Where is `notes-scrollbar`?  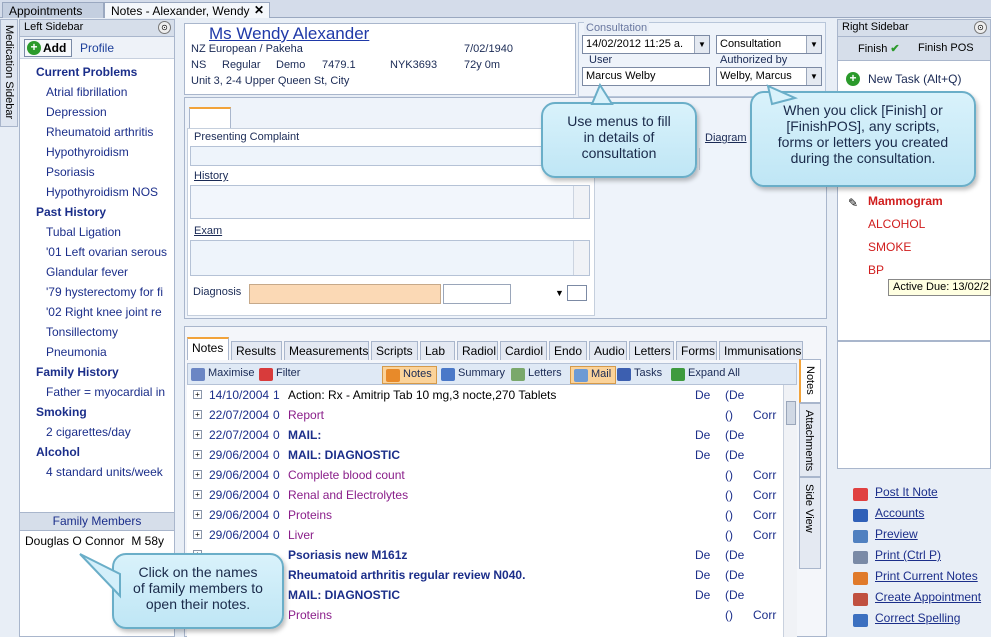
notes-scrollbar is located at coordinates (790, 511).